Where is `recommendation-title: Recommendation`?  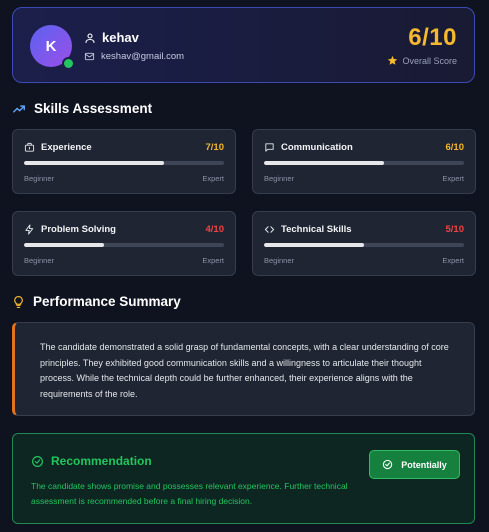 recommendation-title: Recommendation is located at coordinates (101, 461).